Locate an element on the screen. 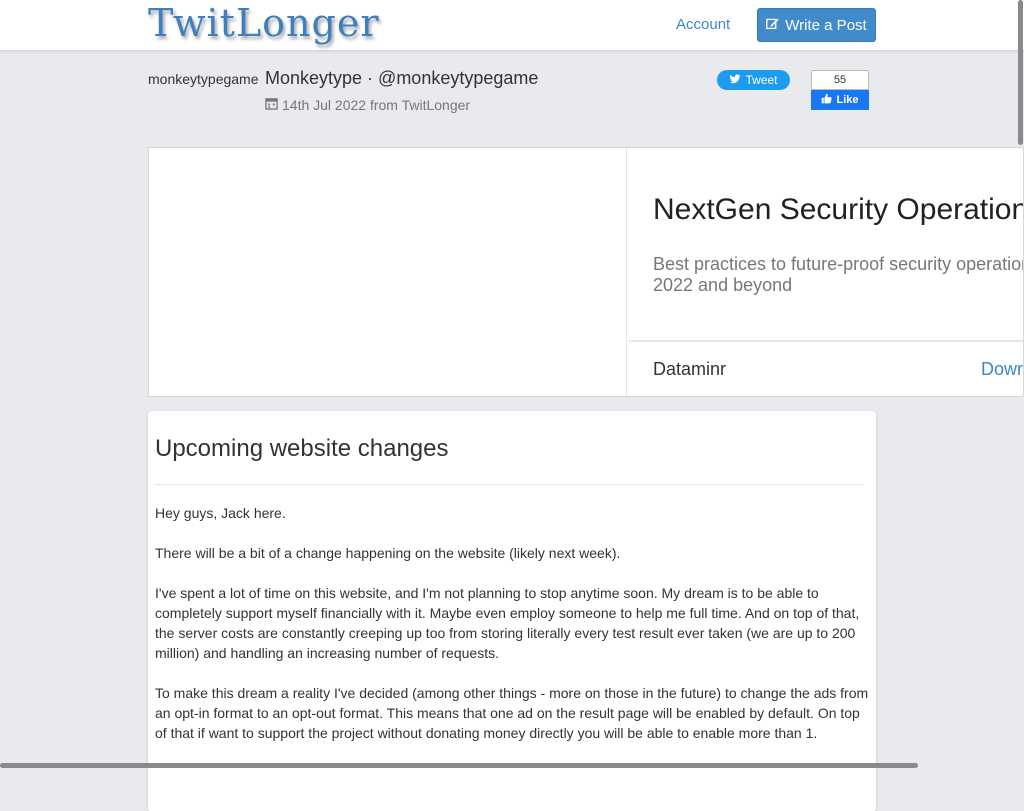 The image size is (1024, 811). ad-brand: Dataminr is located at coordinates (690, 369).